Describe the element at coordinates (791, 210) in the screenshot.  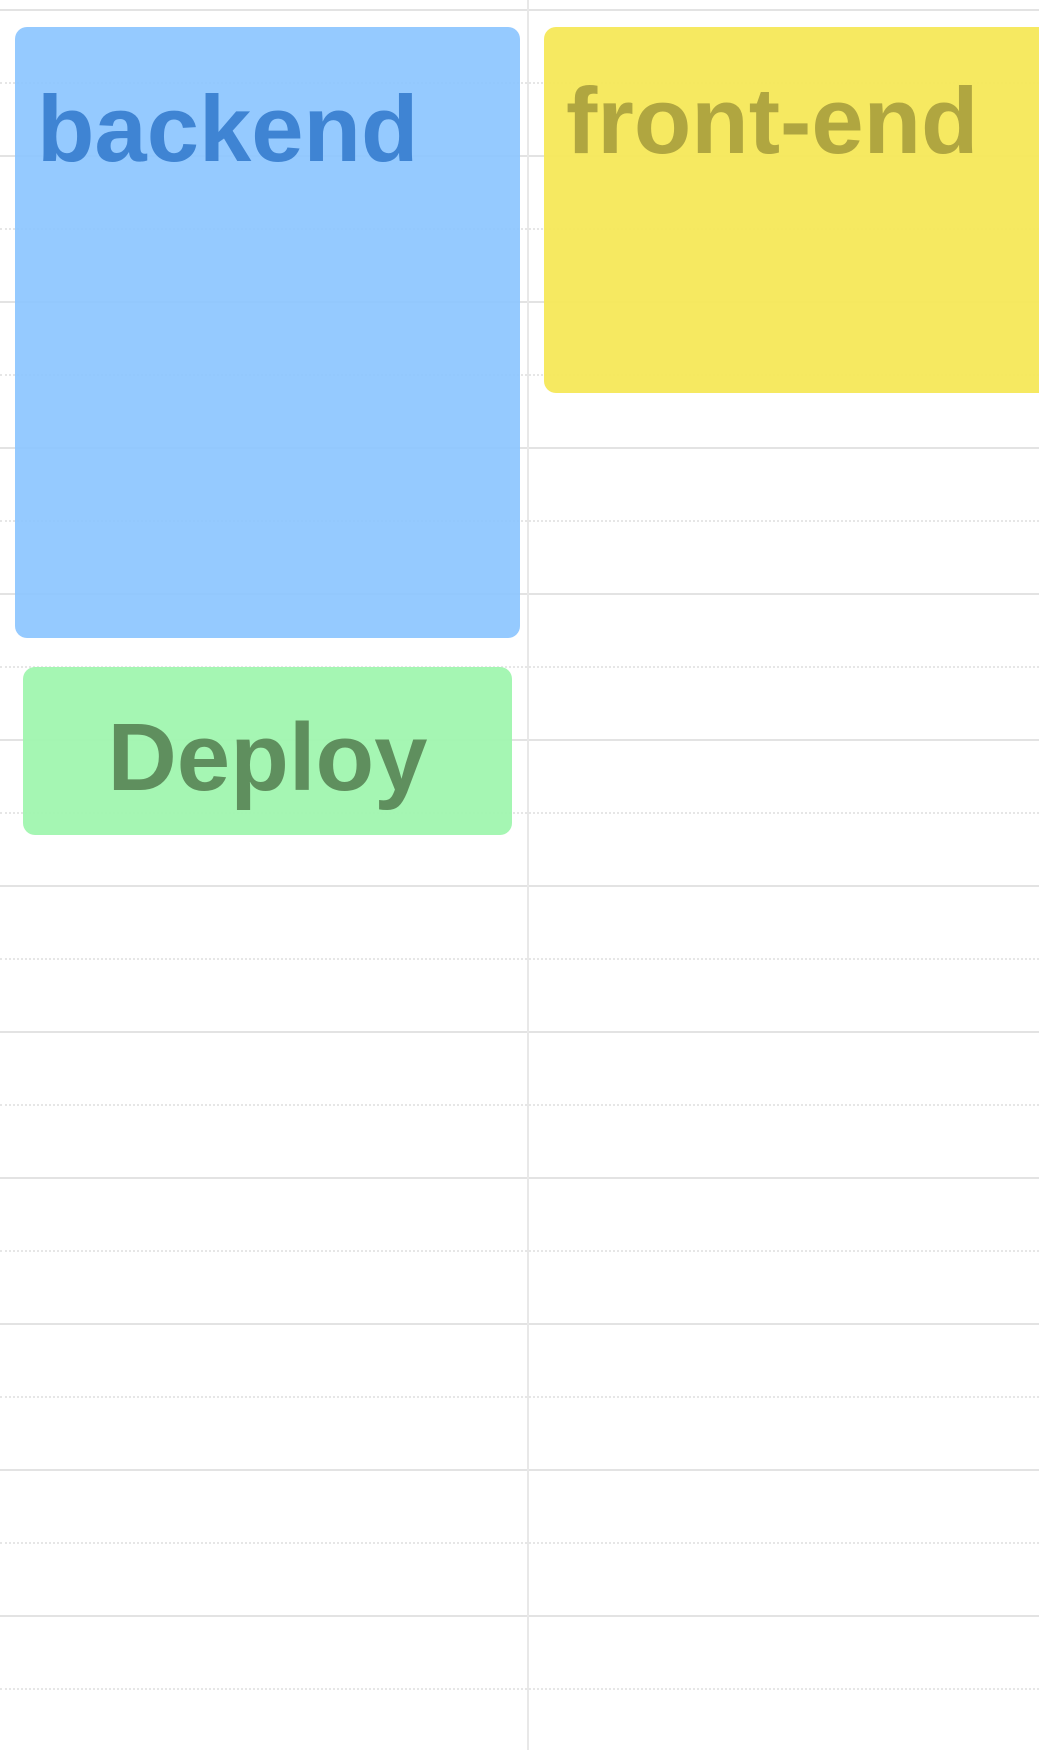
I see `event-front-end: front-end` at that location.